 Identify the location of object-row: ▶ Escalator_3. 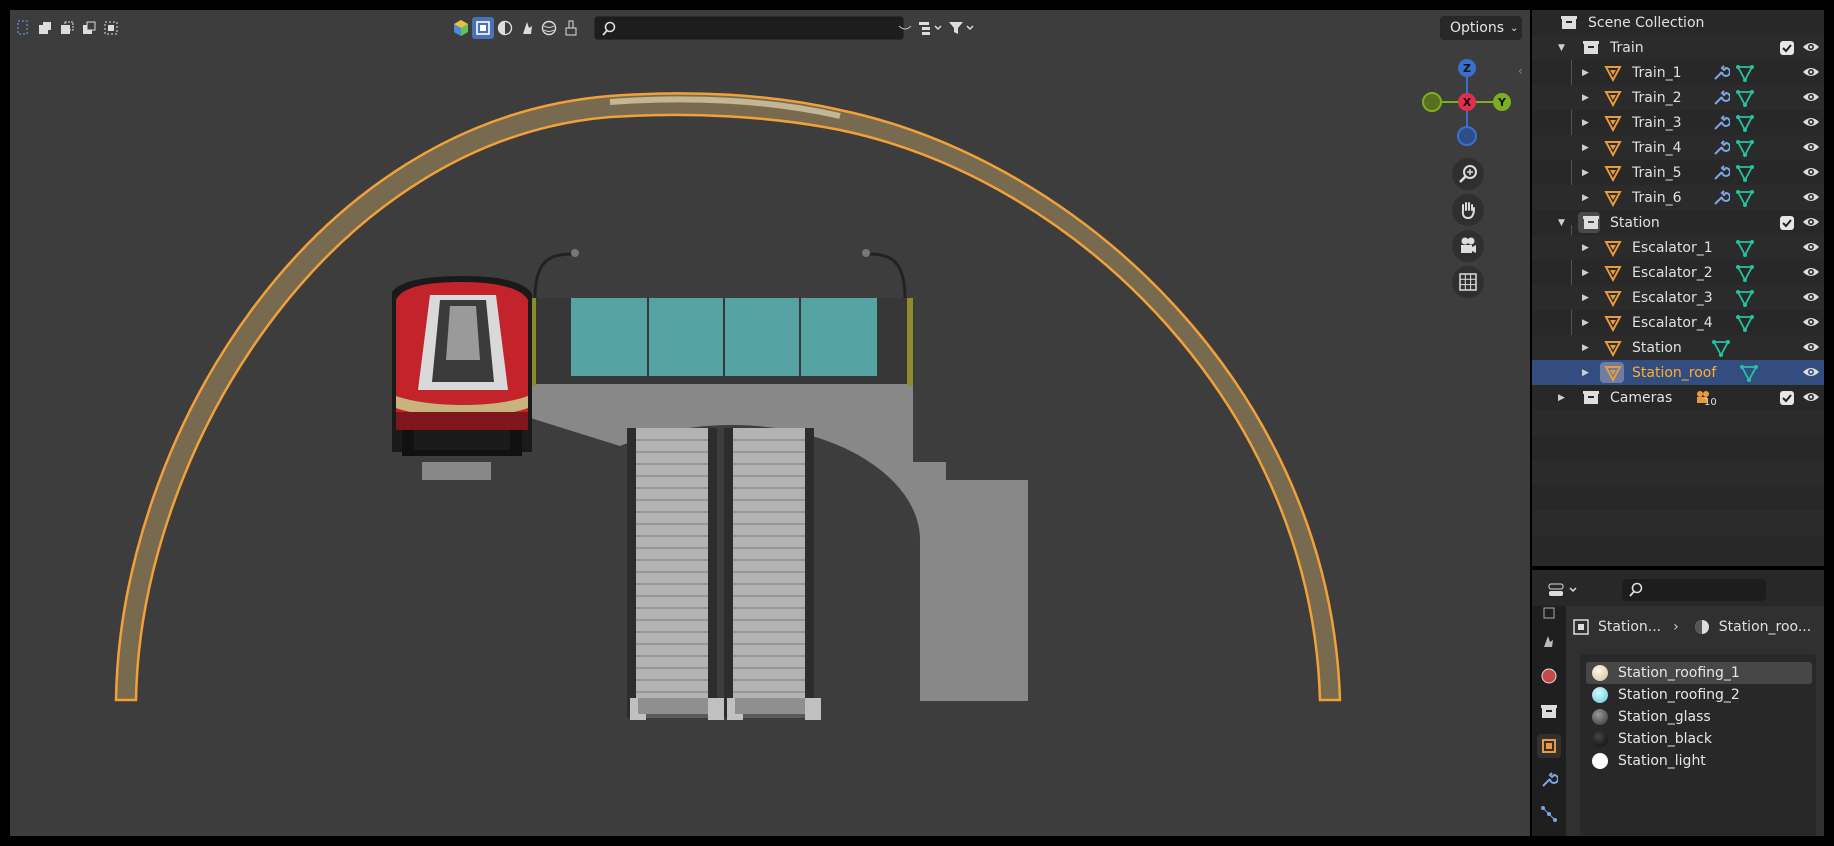
(1678, 297).